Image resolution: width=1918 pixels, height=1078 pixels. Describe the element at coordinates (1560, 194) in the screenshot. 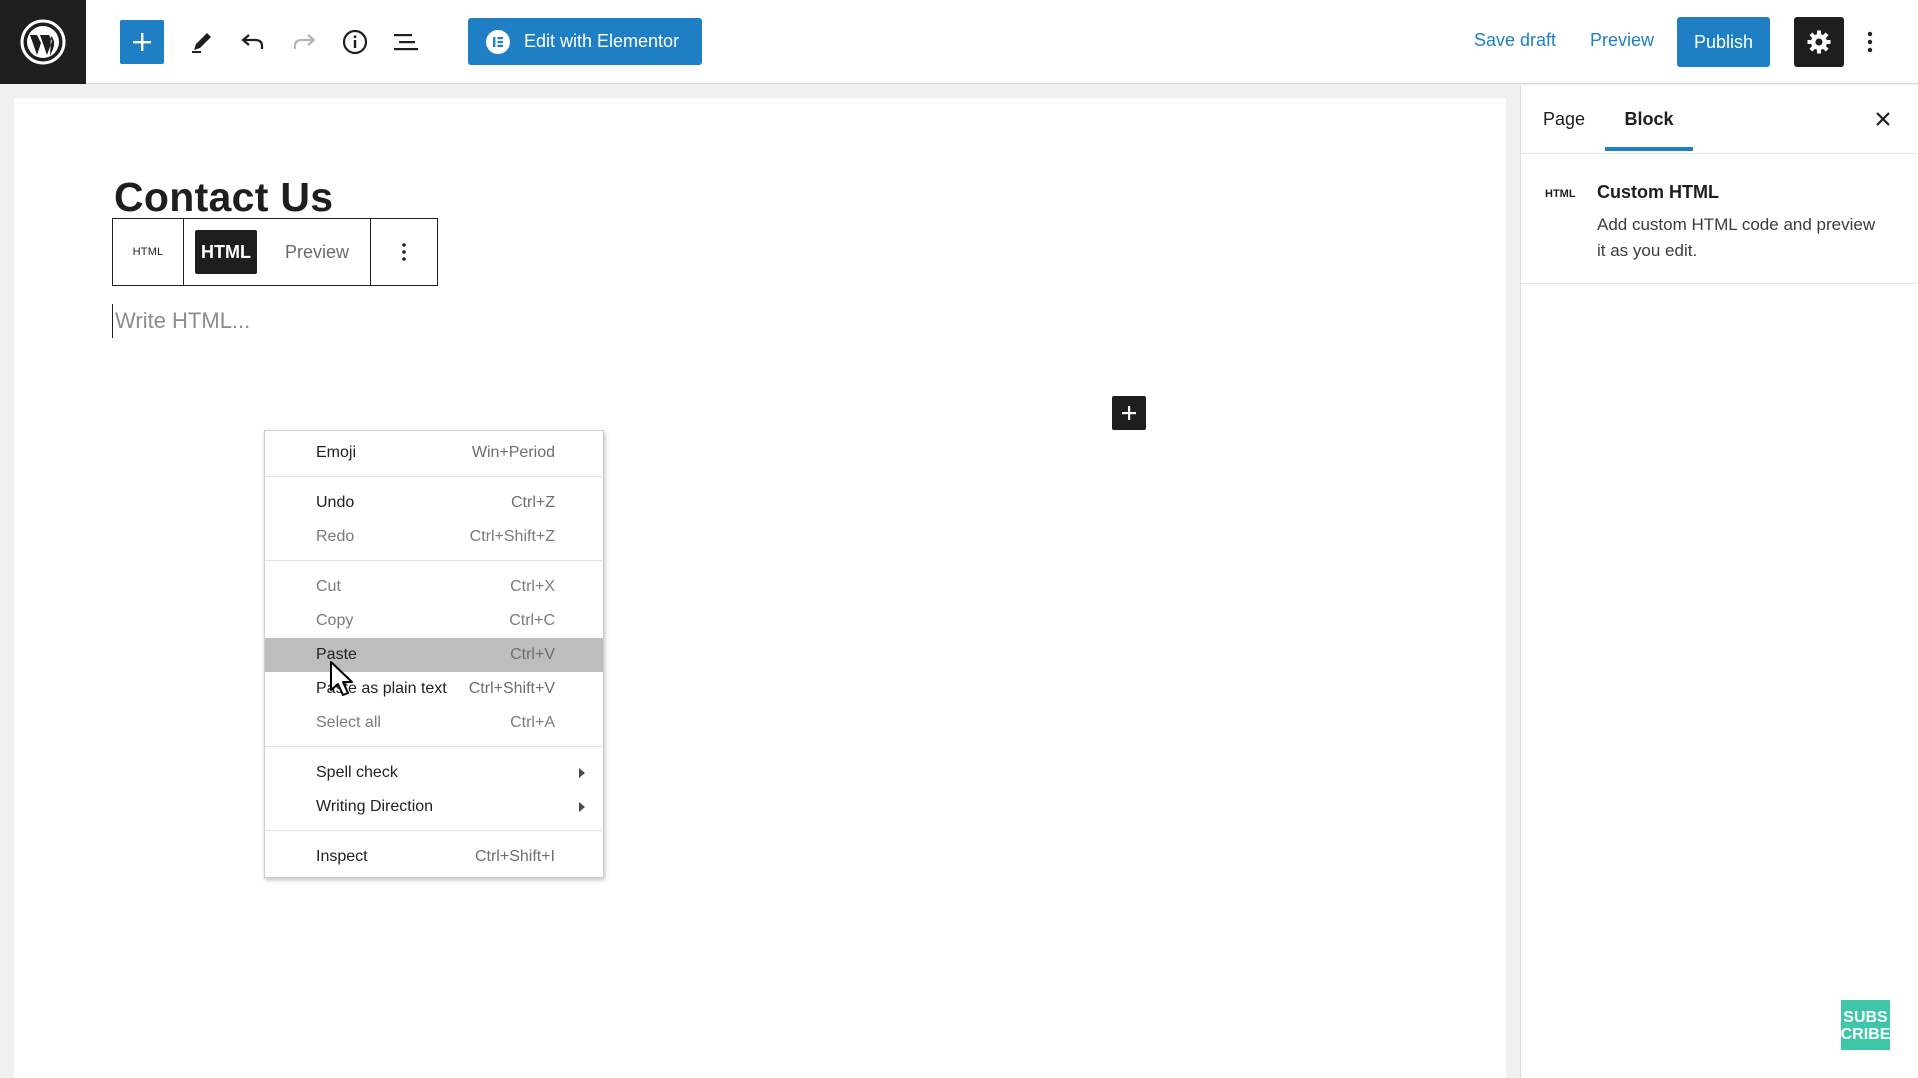

I see `html-block-icon: HTML` at that location.